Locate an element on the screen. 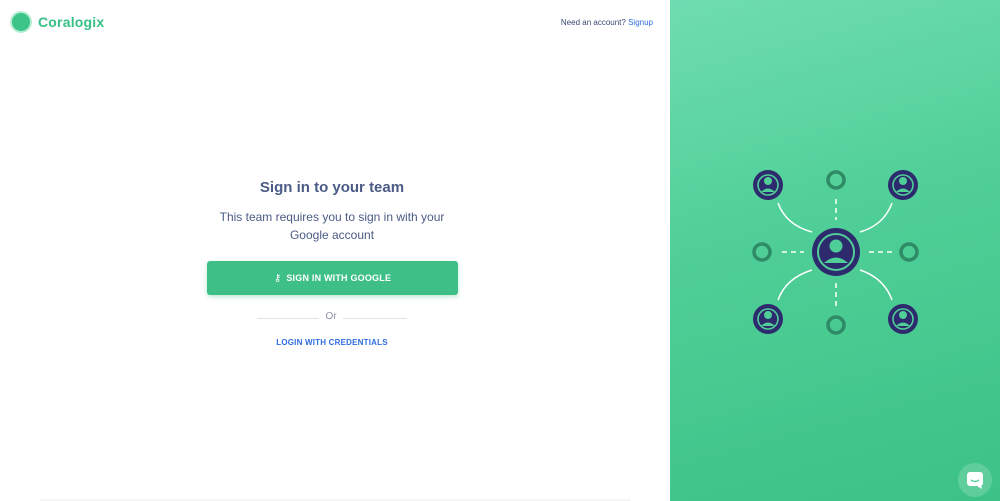  chat-icon is located at coordinates (975, 480).